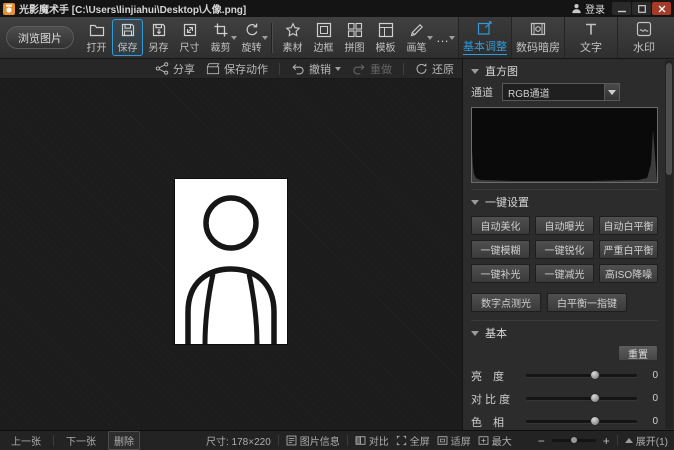 The width and height of the screenshot is (674, 450). I want to click on actual-size-button: 最大, so click(495, 440).